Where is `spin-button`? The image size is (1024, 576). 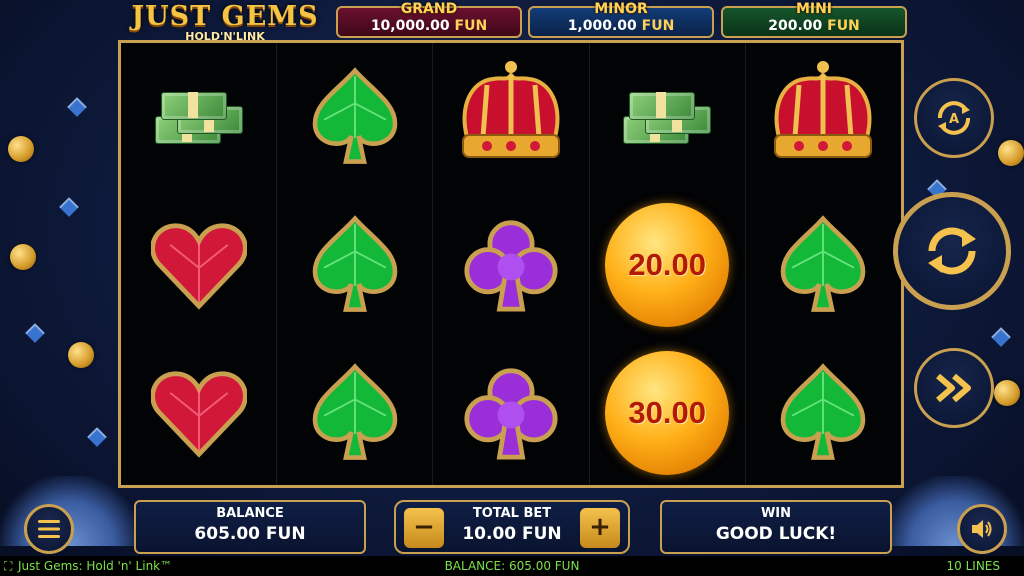 spin-button is located at coordinates (952, 251).